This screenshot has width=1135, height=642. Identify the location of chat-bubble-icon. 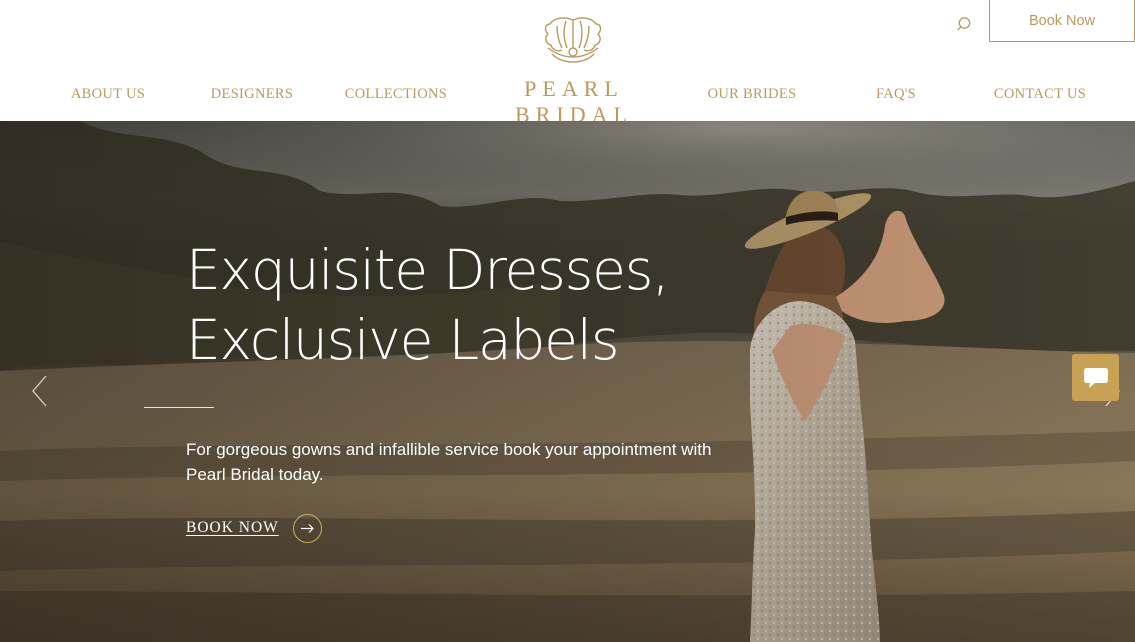
(1095, 377).